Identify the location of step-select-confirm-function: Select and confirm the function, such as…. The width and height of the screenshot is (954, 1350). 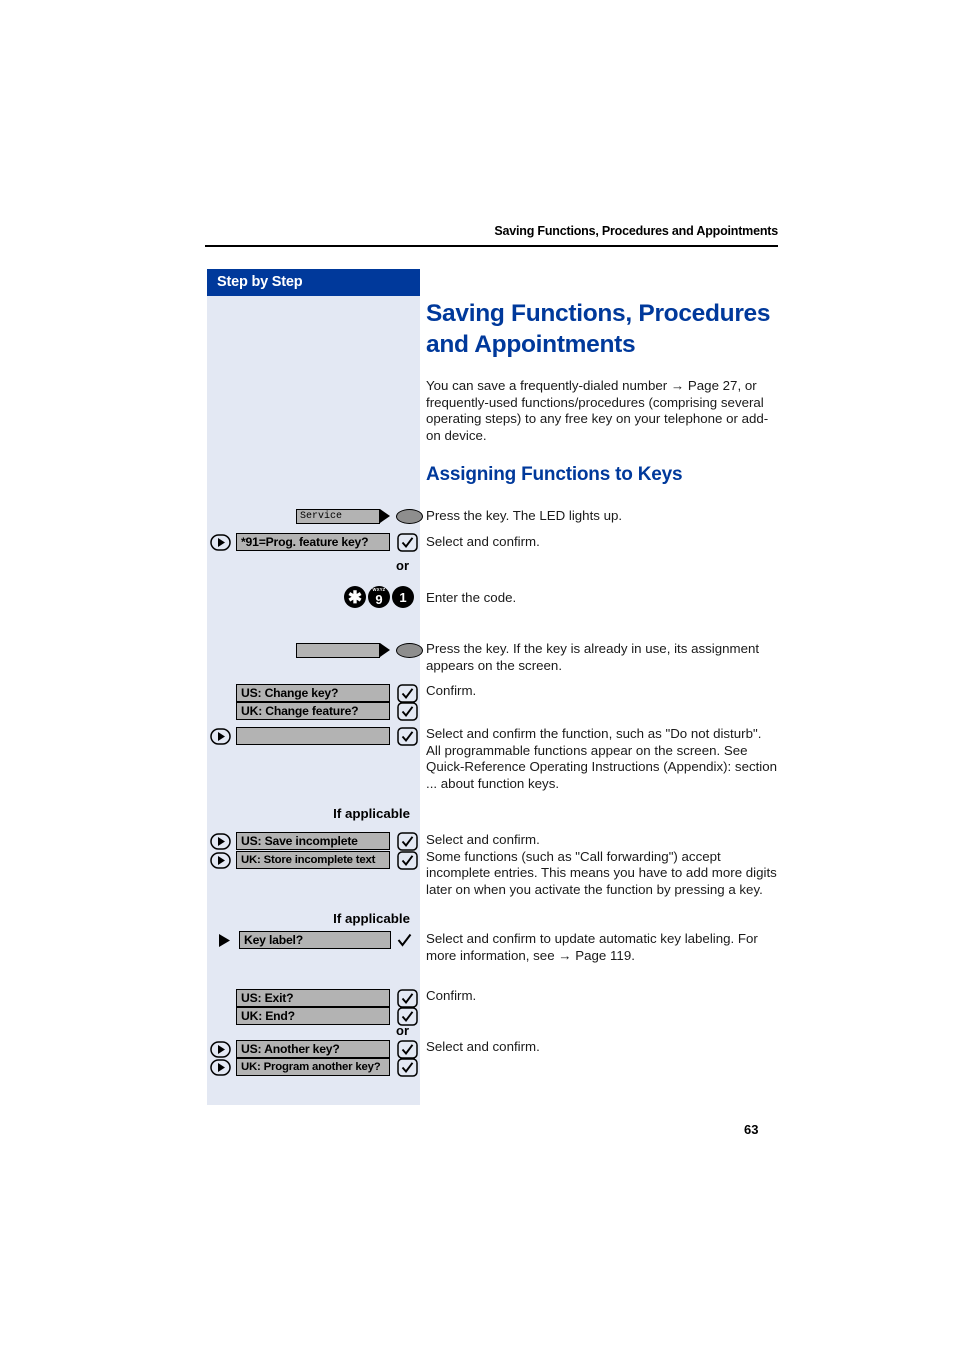
(602, 758).